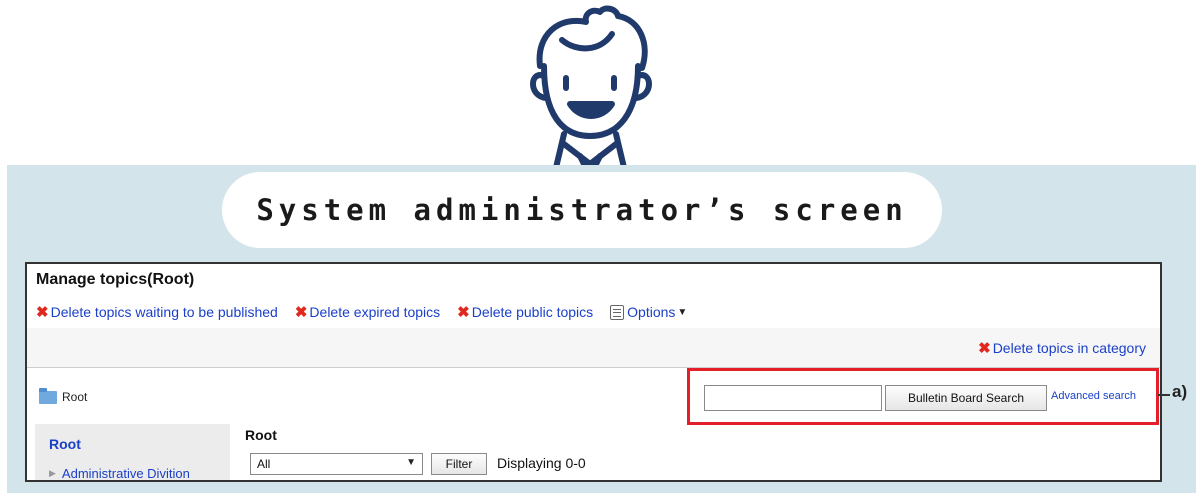  I want to click on delete-public-topics-link: ✖ Delete public topics, so click(525, 312).